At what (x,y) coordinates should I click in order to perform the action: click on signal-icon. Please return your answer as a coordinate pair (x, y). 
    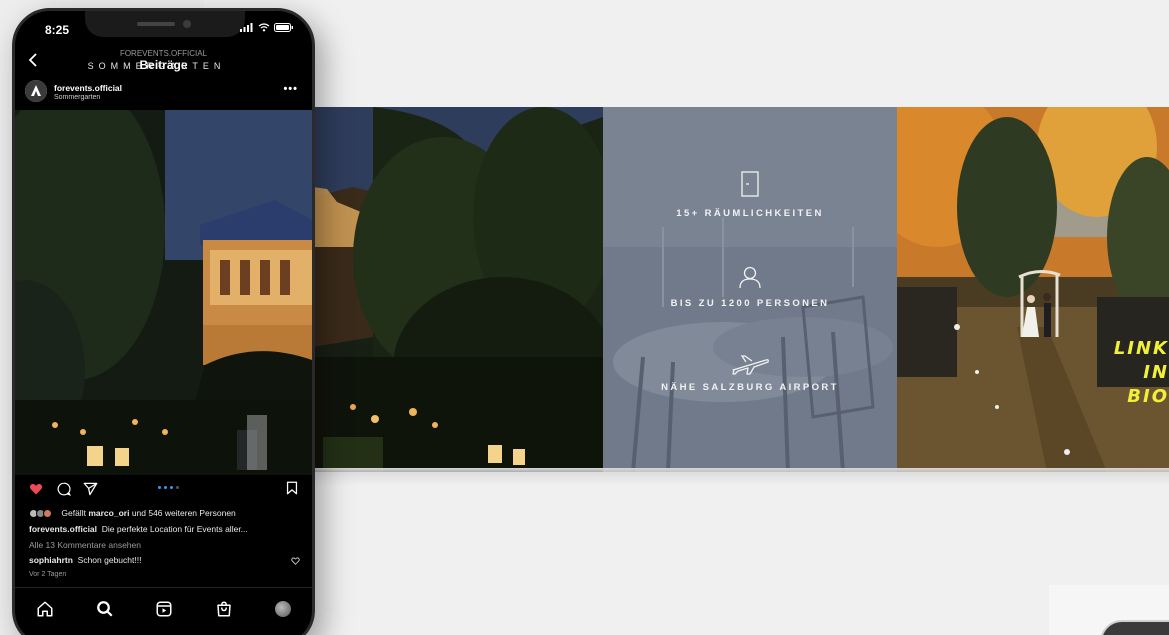
    Looking at the image, I should click on (246, 27).